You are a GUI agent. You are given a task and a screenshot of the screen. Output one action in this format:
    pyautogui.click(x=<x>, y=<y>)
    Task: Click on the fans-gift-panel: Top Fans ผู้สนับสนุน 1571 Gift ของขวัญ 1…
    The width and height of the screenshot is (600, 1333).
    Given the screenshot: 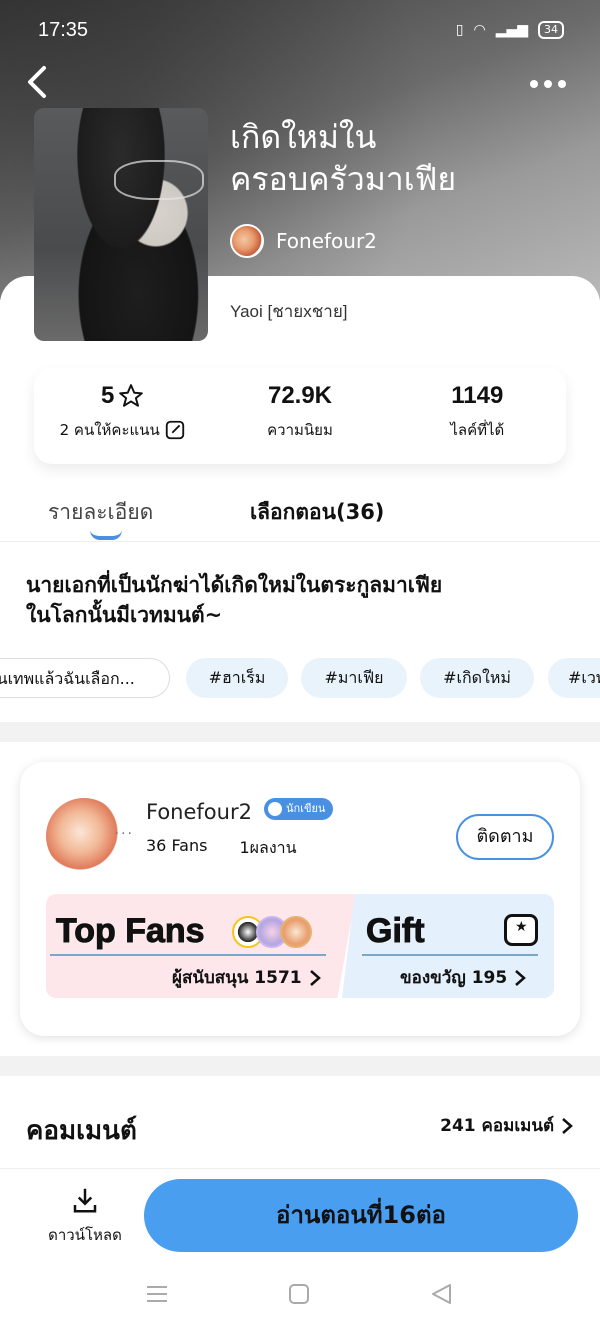 What is the action you would take?
    pyautogui.click(x=300, y=946)
    